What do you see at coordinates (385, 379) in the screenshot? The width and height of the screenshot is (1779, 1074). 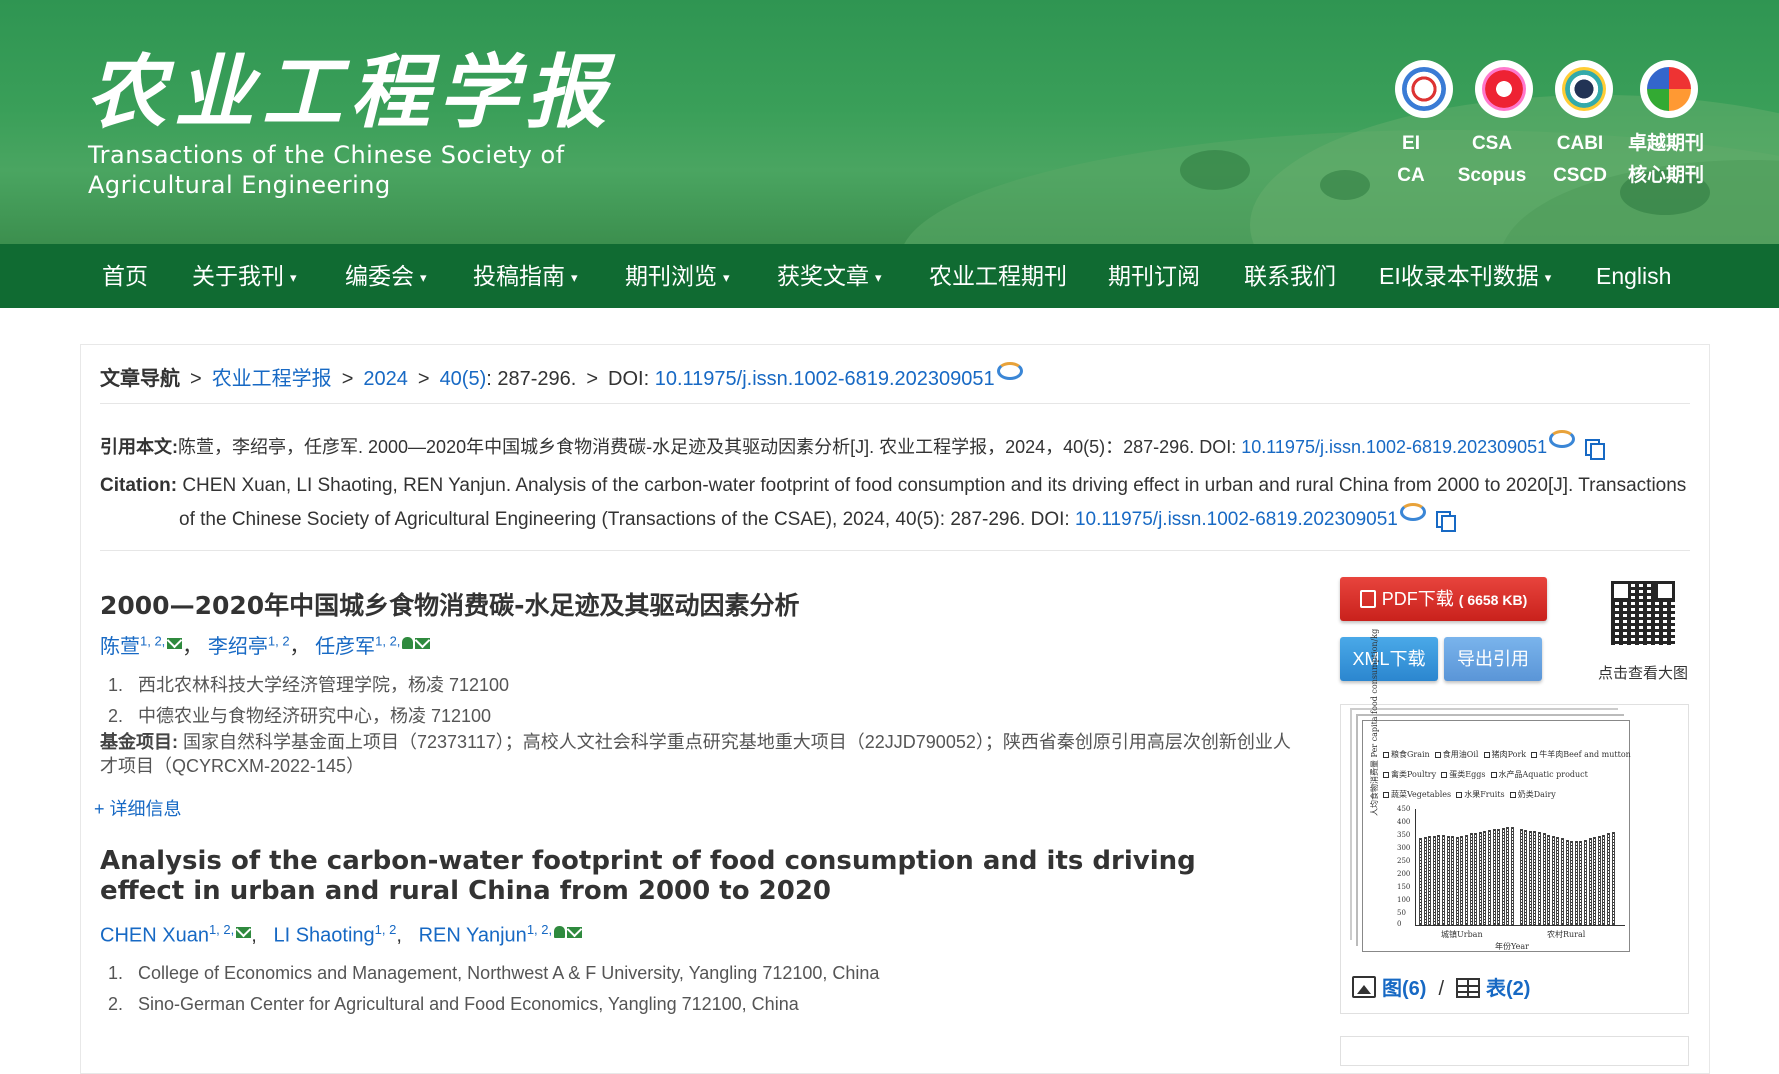 I see `breadcrumb-year-link: 2024` at bounding box center [385, 379].